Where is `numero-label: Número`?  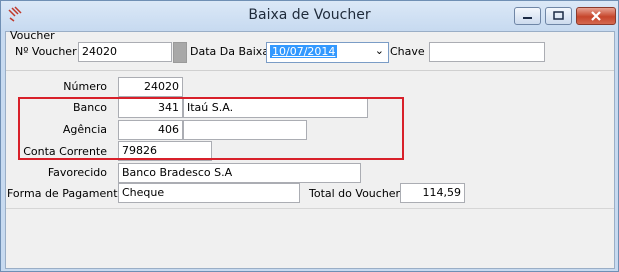 numero-label: Número is located at coordinates (85, 86).